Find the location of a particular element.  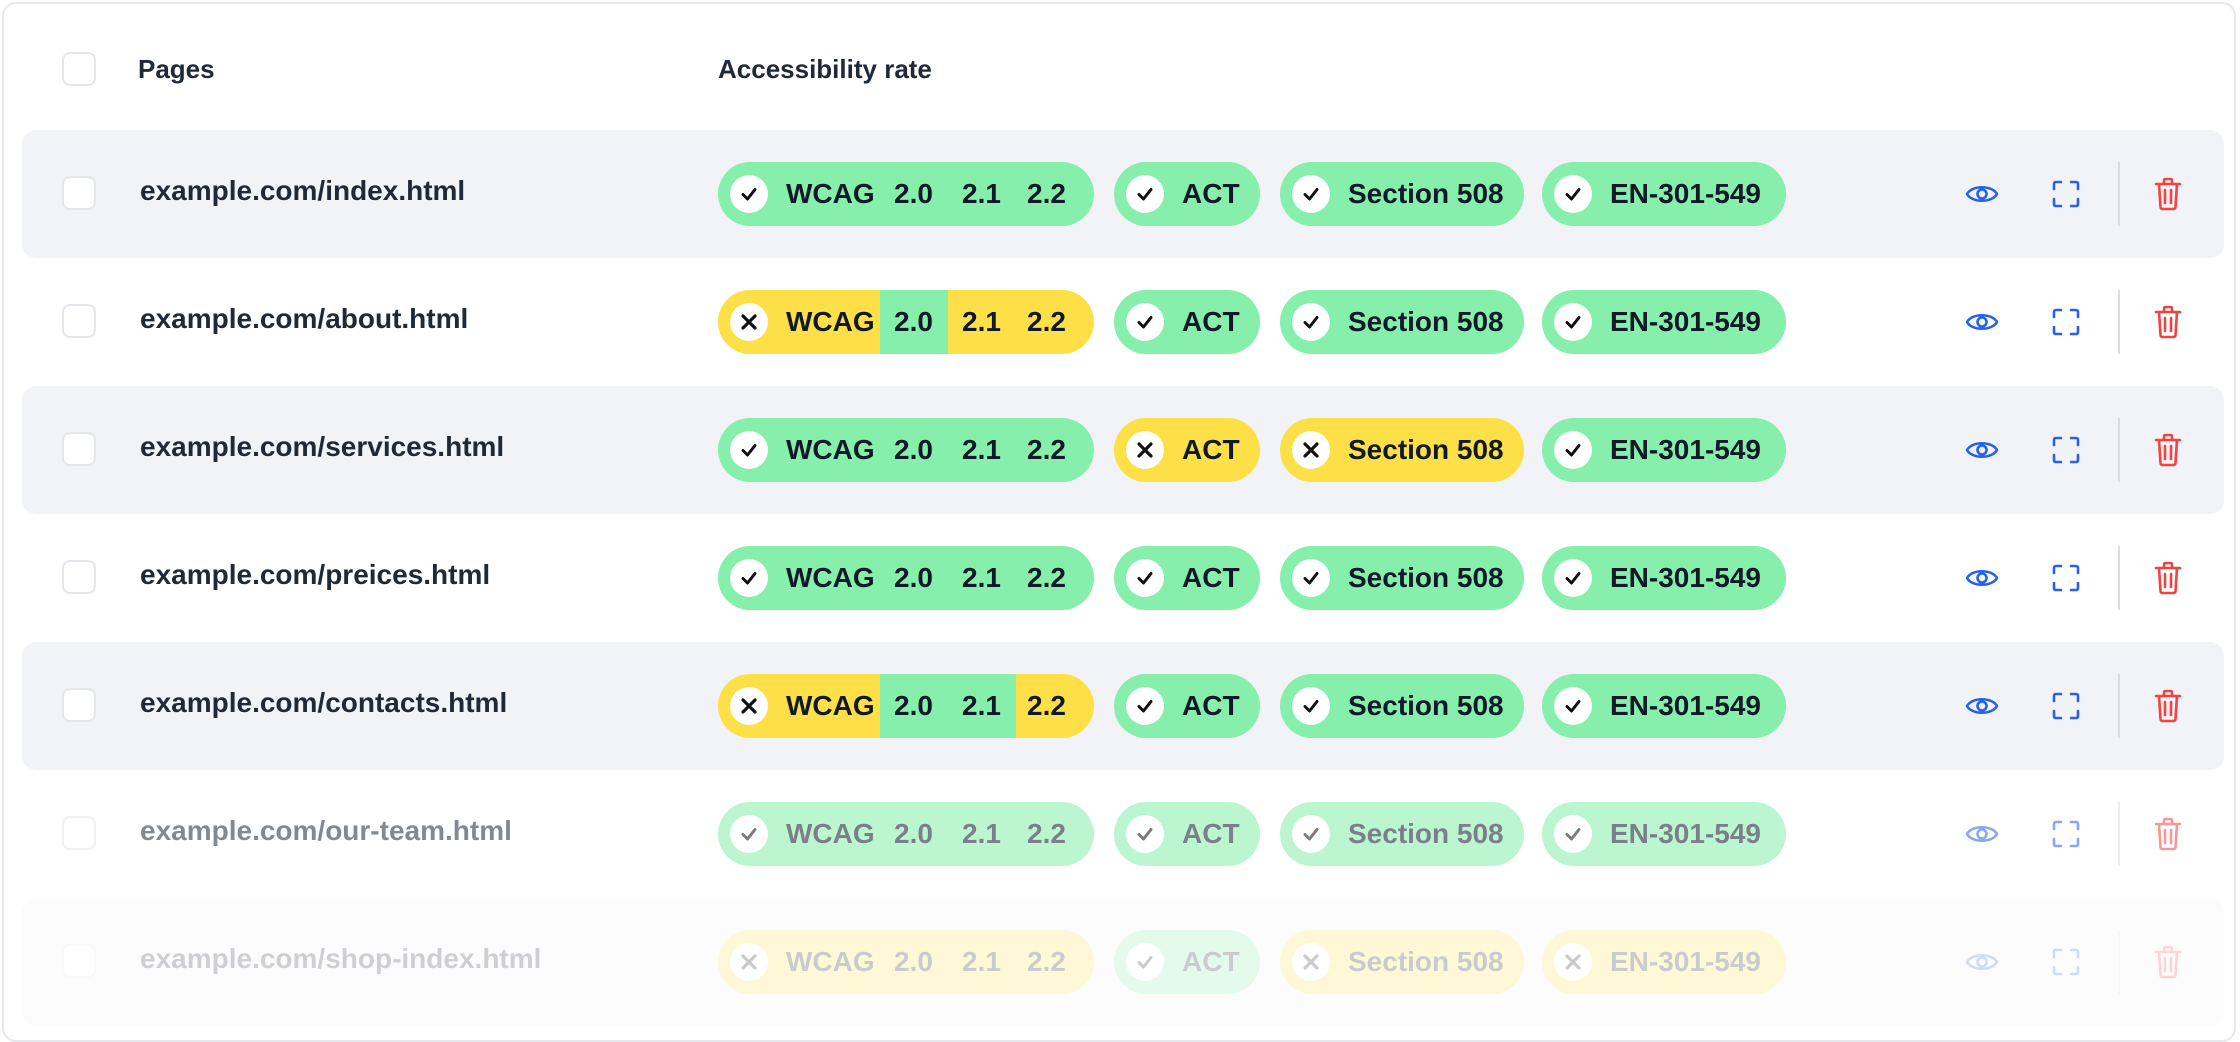

page-url: example.com/our-team.html is located at coordinates (326, 831).